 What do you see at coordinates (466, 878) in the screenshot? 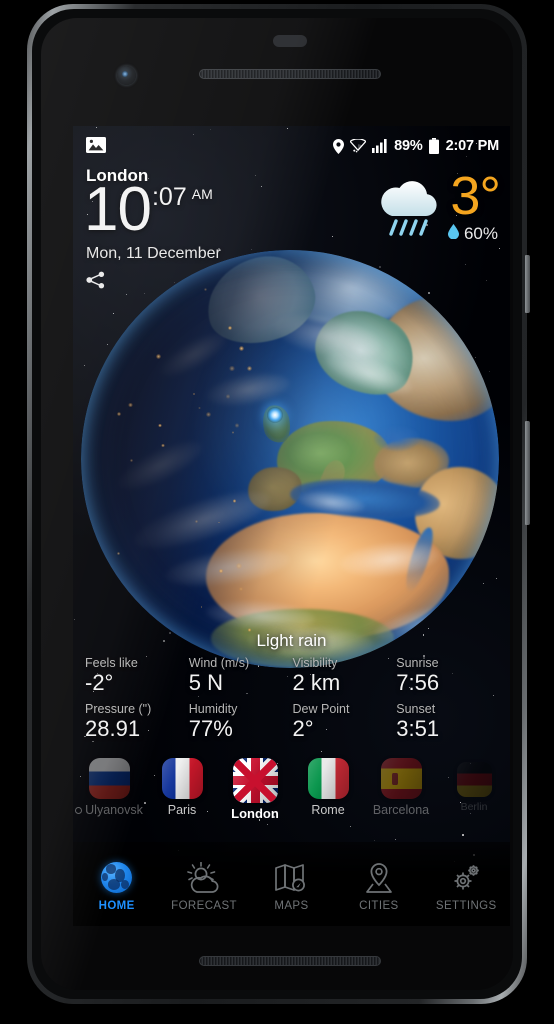
I see `gears-icon` at bounding box center [466, 878].